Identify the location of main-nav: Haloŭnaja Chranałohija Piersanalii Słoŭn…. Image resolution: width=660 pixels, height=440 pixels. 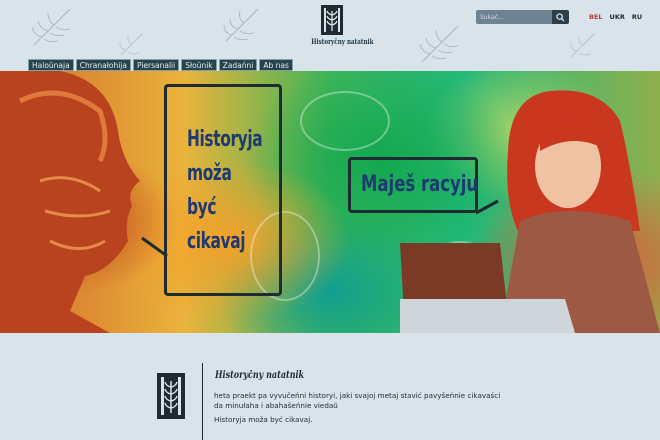
(160, 65).